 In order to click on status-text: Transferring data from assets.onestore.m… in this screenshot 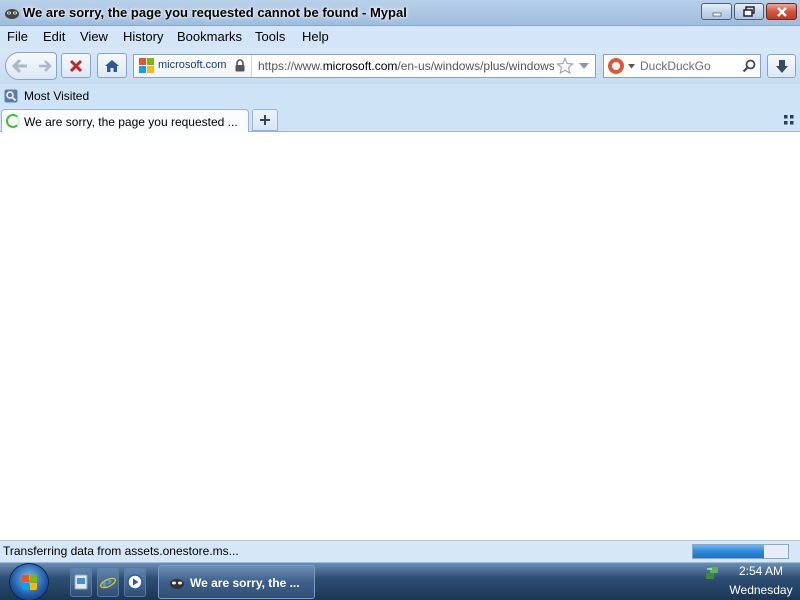, I will do `click(121, 551)`.